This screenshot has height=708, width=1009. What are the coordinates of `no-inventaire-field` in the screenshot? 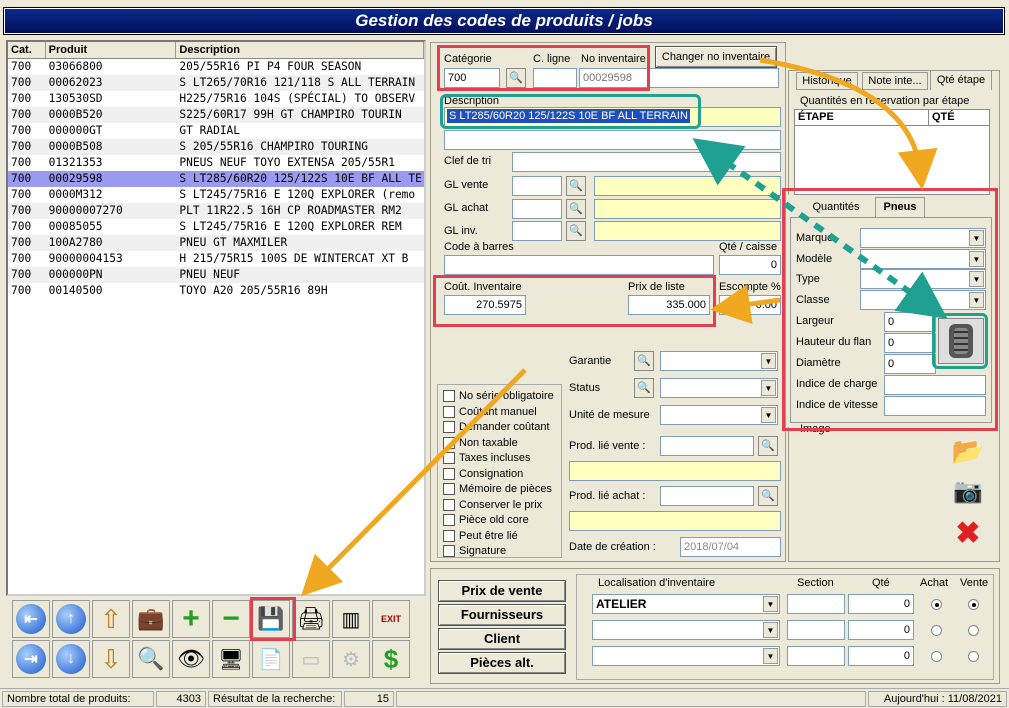 It's located at (679, 78).